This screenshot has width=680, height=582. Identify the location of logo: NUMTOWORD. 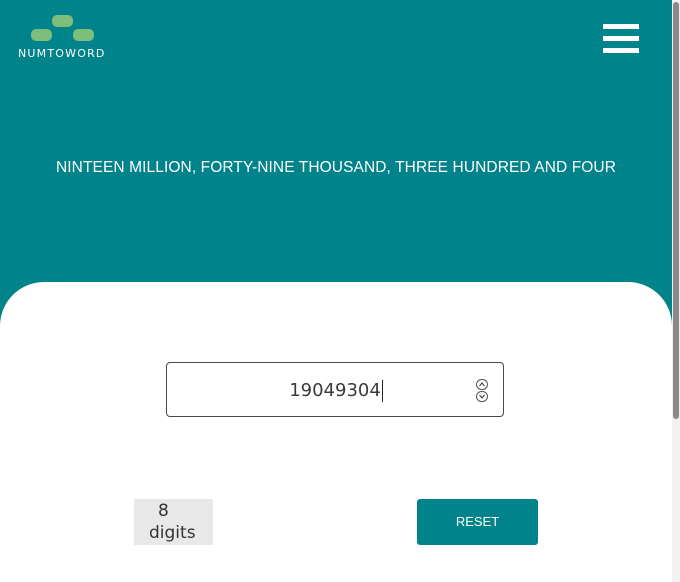
(64, 40).